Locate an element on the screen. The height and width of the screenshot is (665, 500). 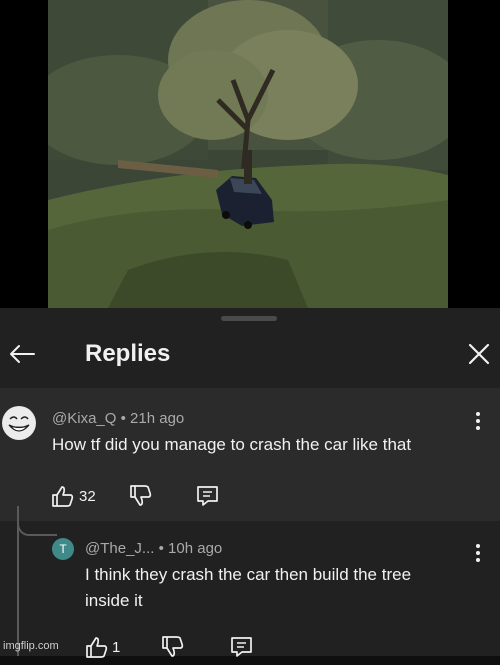
reply-meta: @The_J... • 10h ago is located at coordinates (153, 548).